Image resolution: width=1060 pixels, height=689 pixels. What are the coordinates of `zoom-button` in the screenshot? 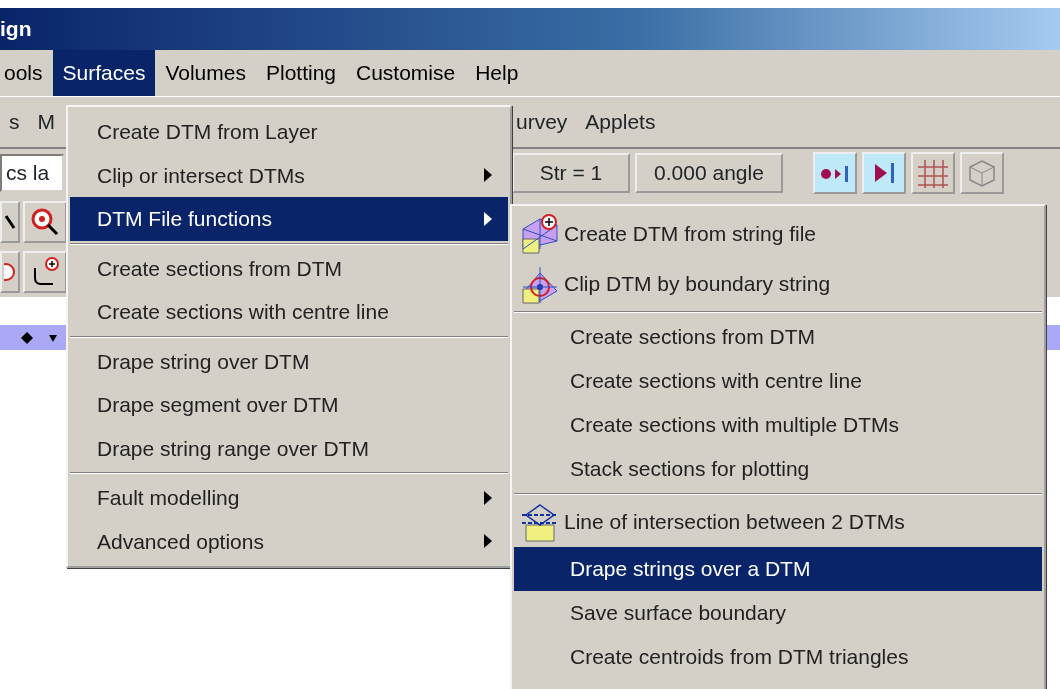 It's located at (45, 222).